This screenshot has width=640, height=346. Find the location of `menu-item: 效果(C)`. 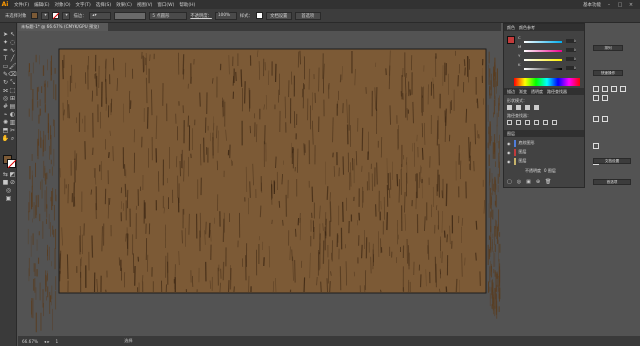

menu-item: 效果(C) is located at coordinates (124, 5).